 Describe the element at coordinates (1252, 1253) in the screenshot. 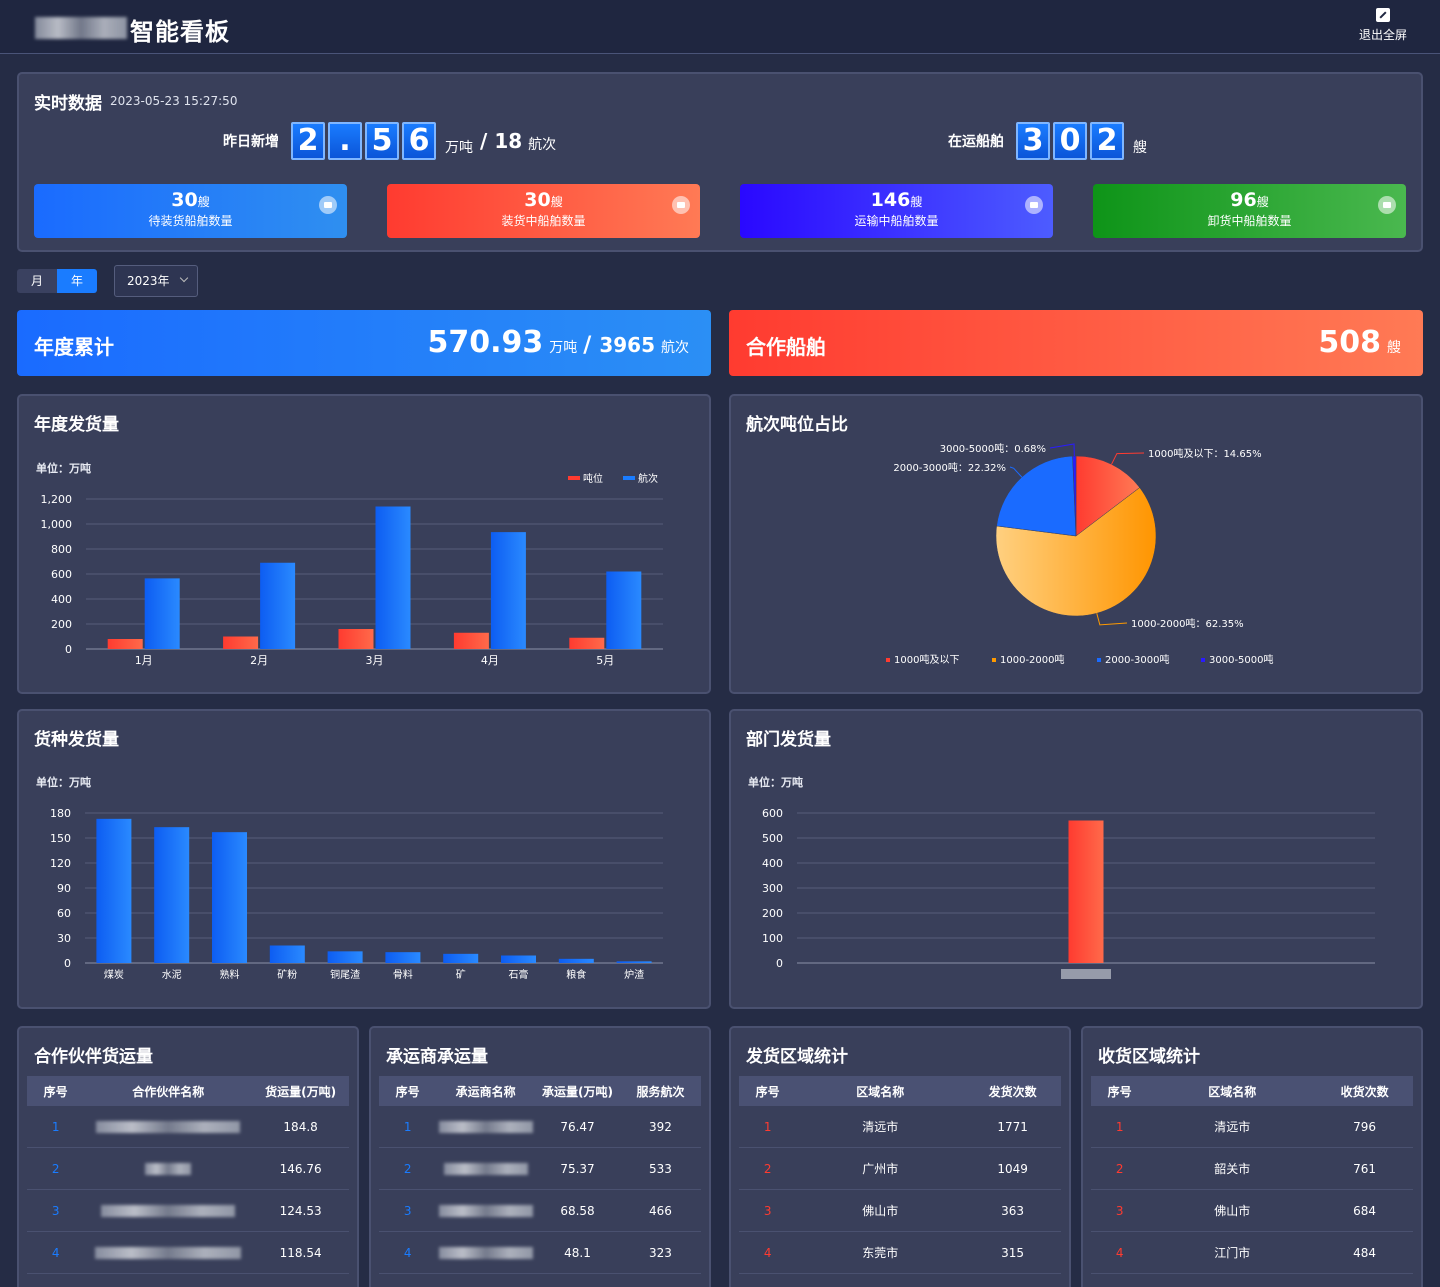

I see `table-row: 4 江门市 484` at that location.